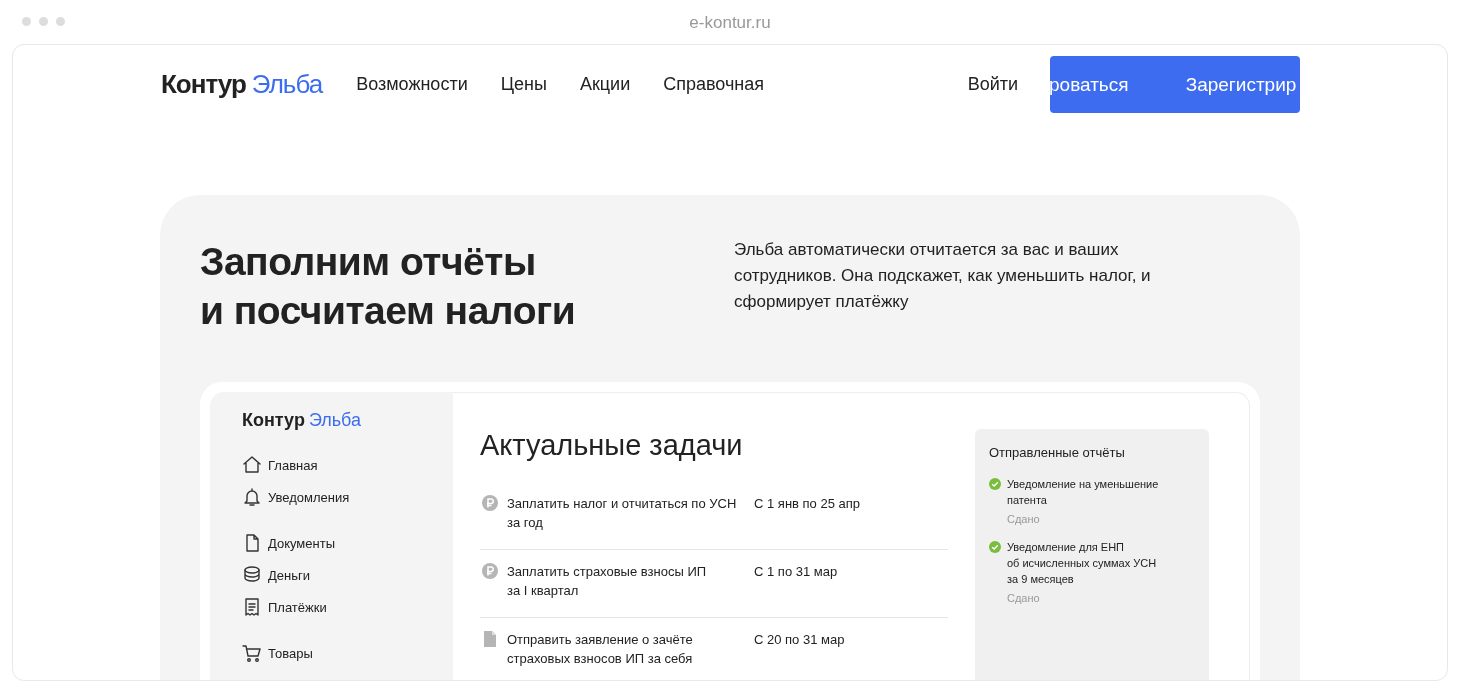 The image size is (1460, 692). Describe the element at coordinates (714, 584) in the screenshot. I see `task-row: Заплатить страховые взносы ИП за I квартал С 1 по 31 мар` at that location.